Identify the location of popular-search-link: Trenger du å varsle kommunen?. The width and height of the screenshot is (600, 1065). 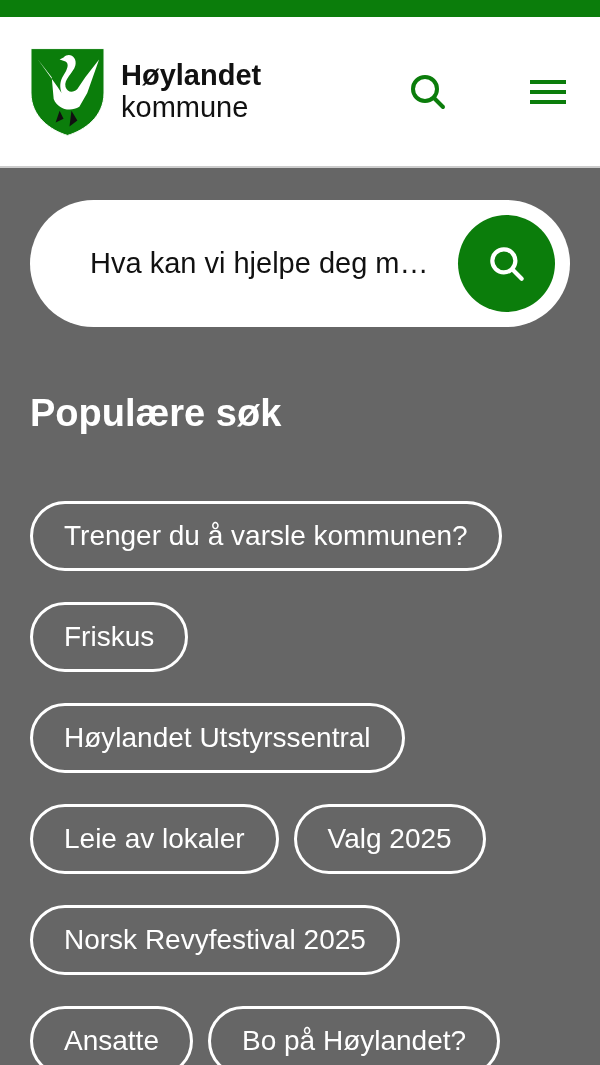
(266, 535).